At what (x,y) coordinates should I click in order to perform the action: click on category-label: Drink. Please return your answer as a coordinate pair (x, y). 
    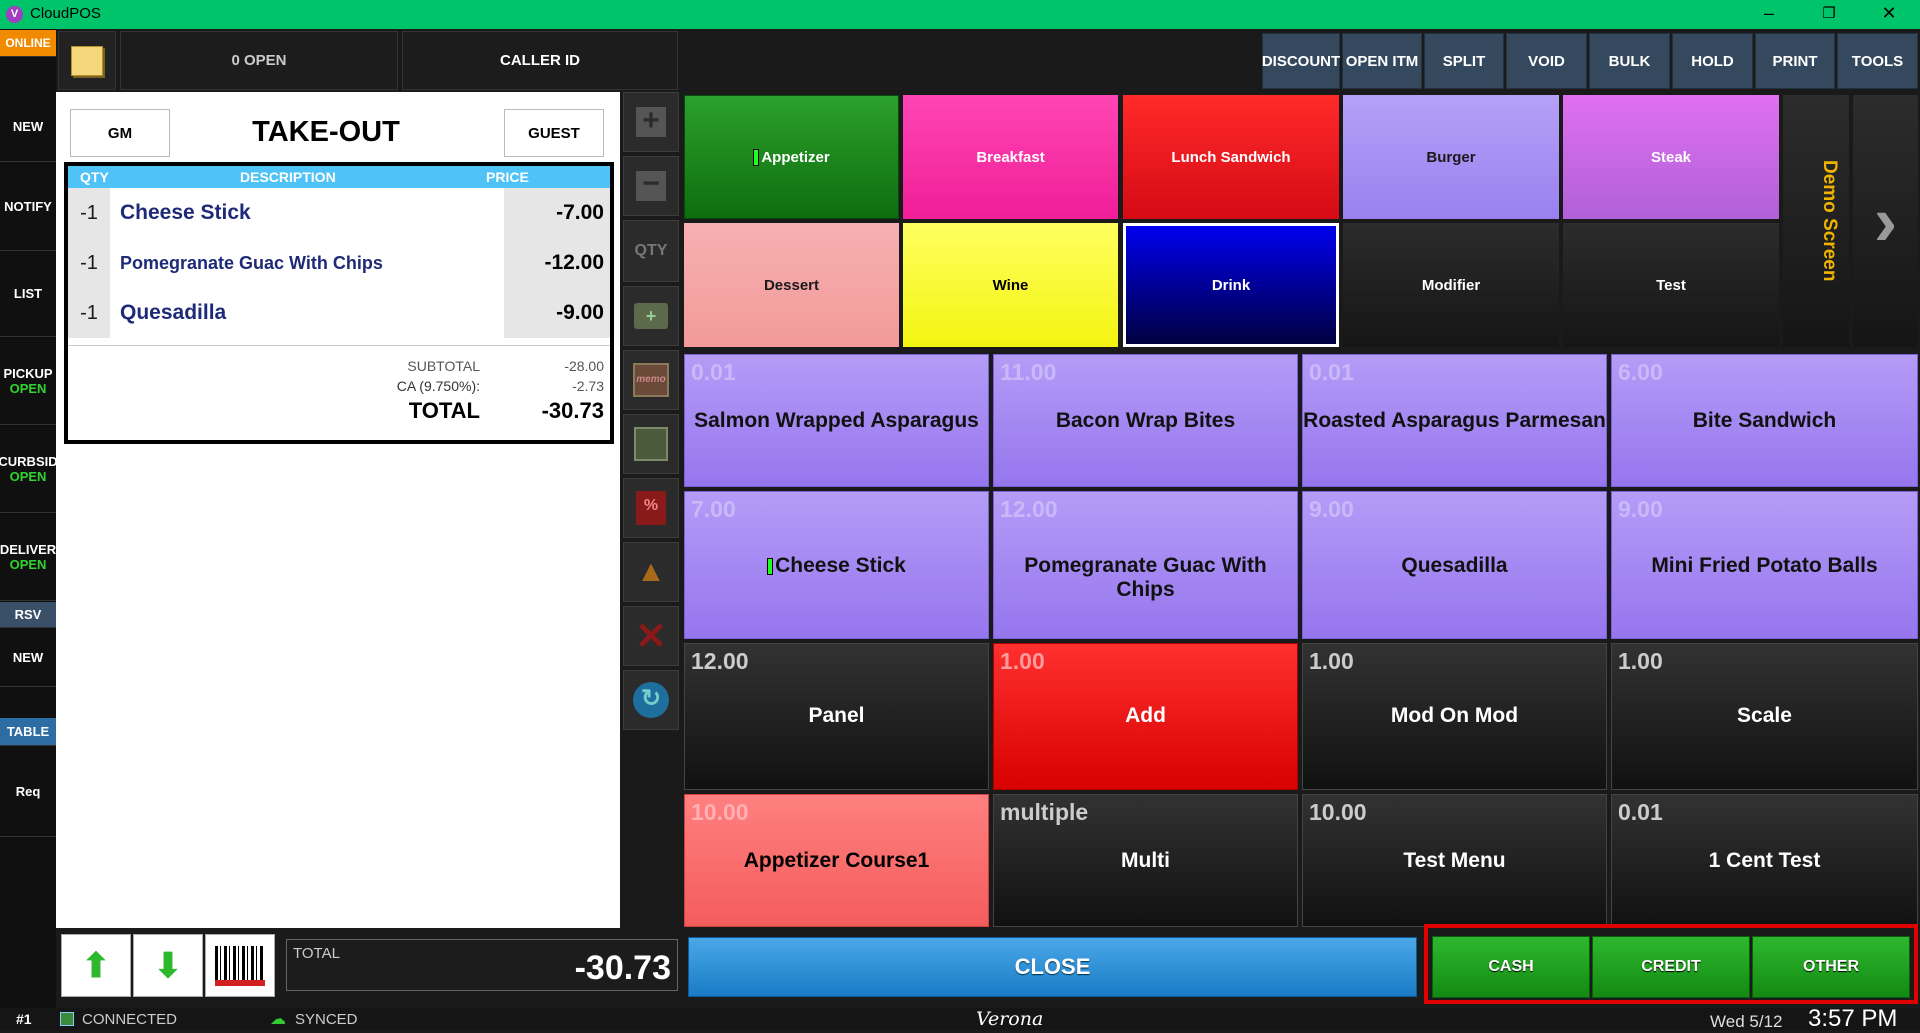
    Looking at the image, I should click on (1231, 285).